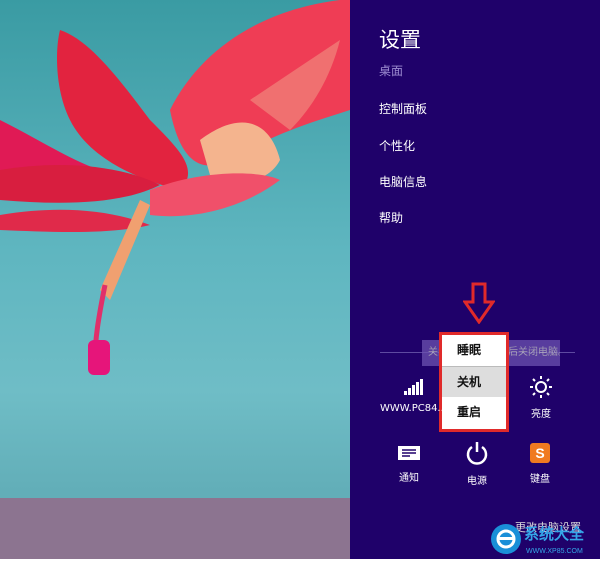 The width and height of the screenshot is (600, 563). I want to click on power-icon, so click(477, 453).